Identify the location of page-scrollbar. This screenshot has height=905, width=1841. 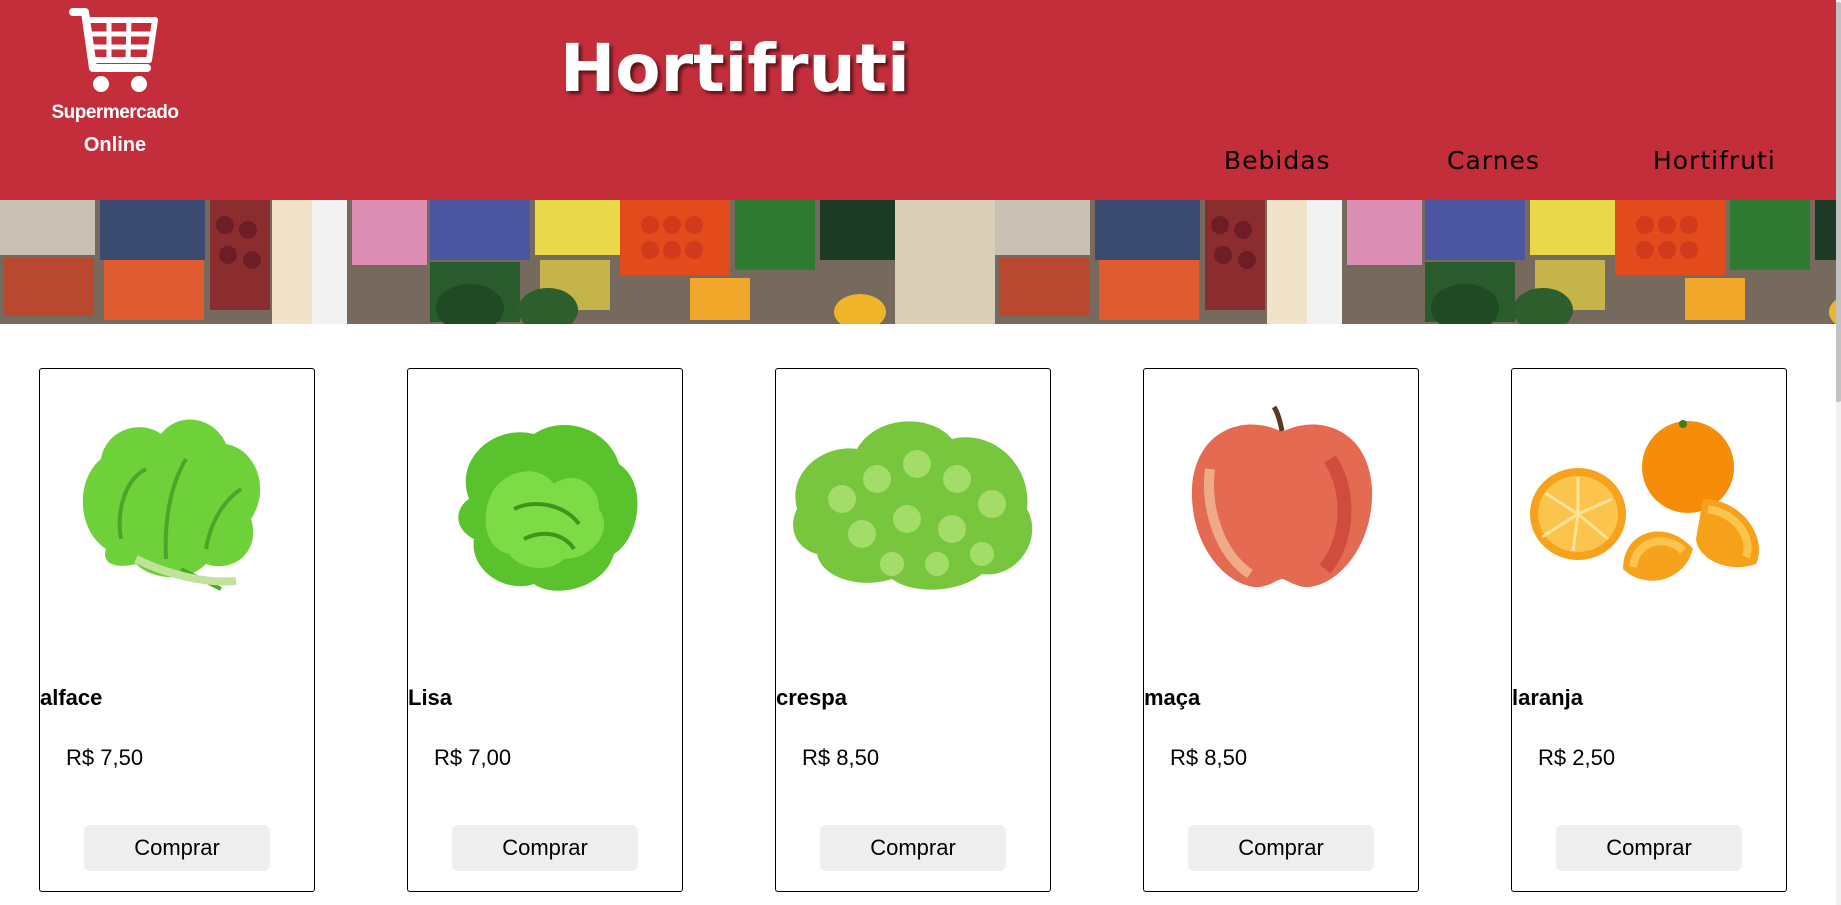
(1838, 452).